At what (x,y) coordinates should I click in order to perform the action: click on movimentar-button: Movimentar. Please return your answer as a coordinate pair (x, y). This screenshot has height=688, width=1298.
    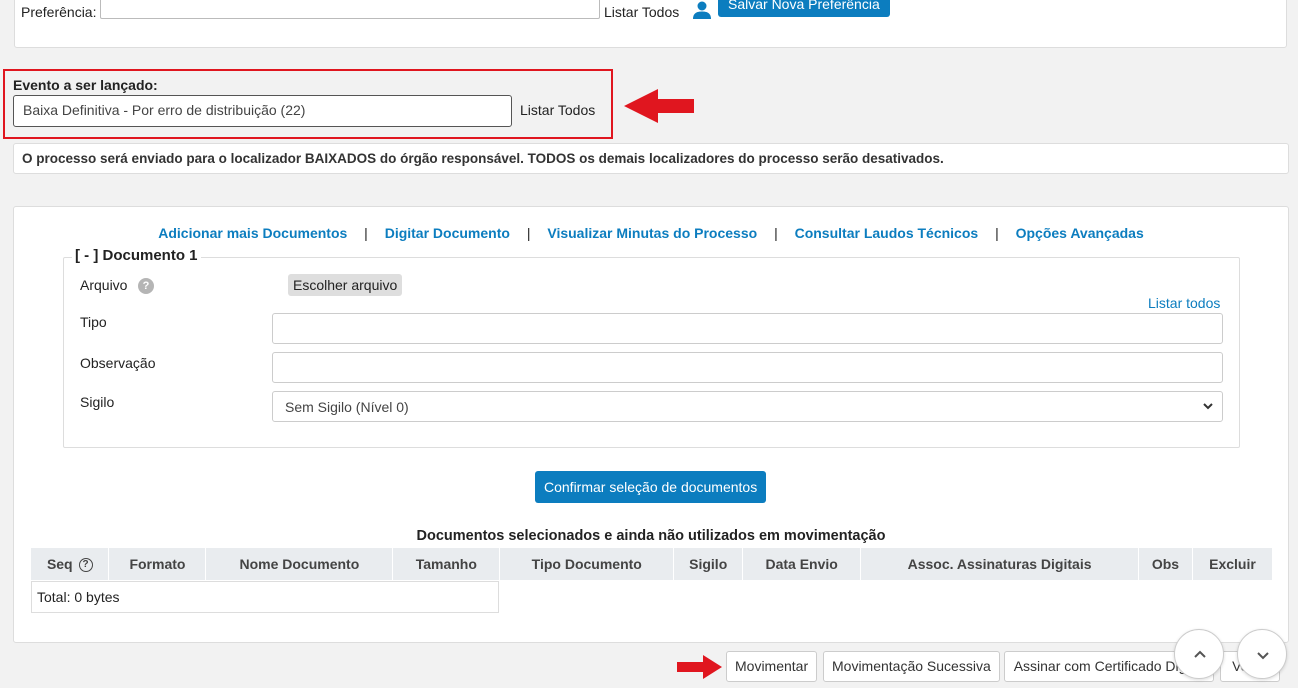
    Looking at the image, I should click on (772, 666).